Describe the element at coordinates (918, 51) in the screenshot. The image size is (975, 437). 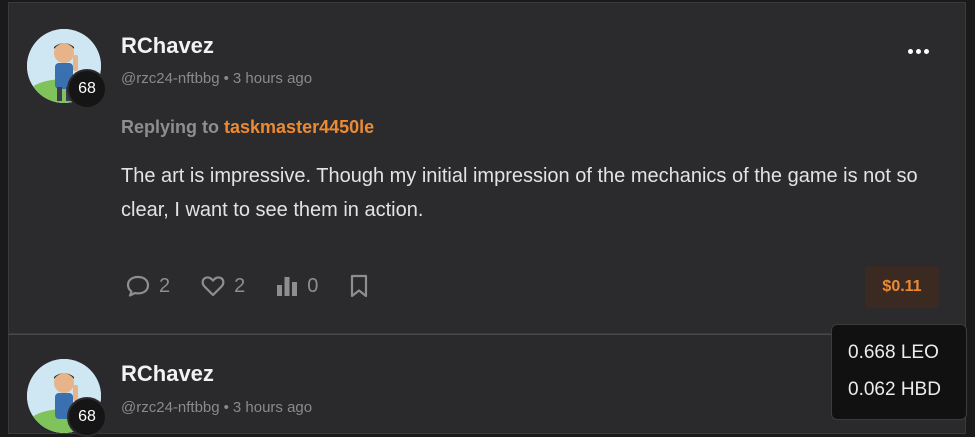
I see `more-options-icon` at that location.